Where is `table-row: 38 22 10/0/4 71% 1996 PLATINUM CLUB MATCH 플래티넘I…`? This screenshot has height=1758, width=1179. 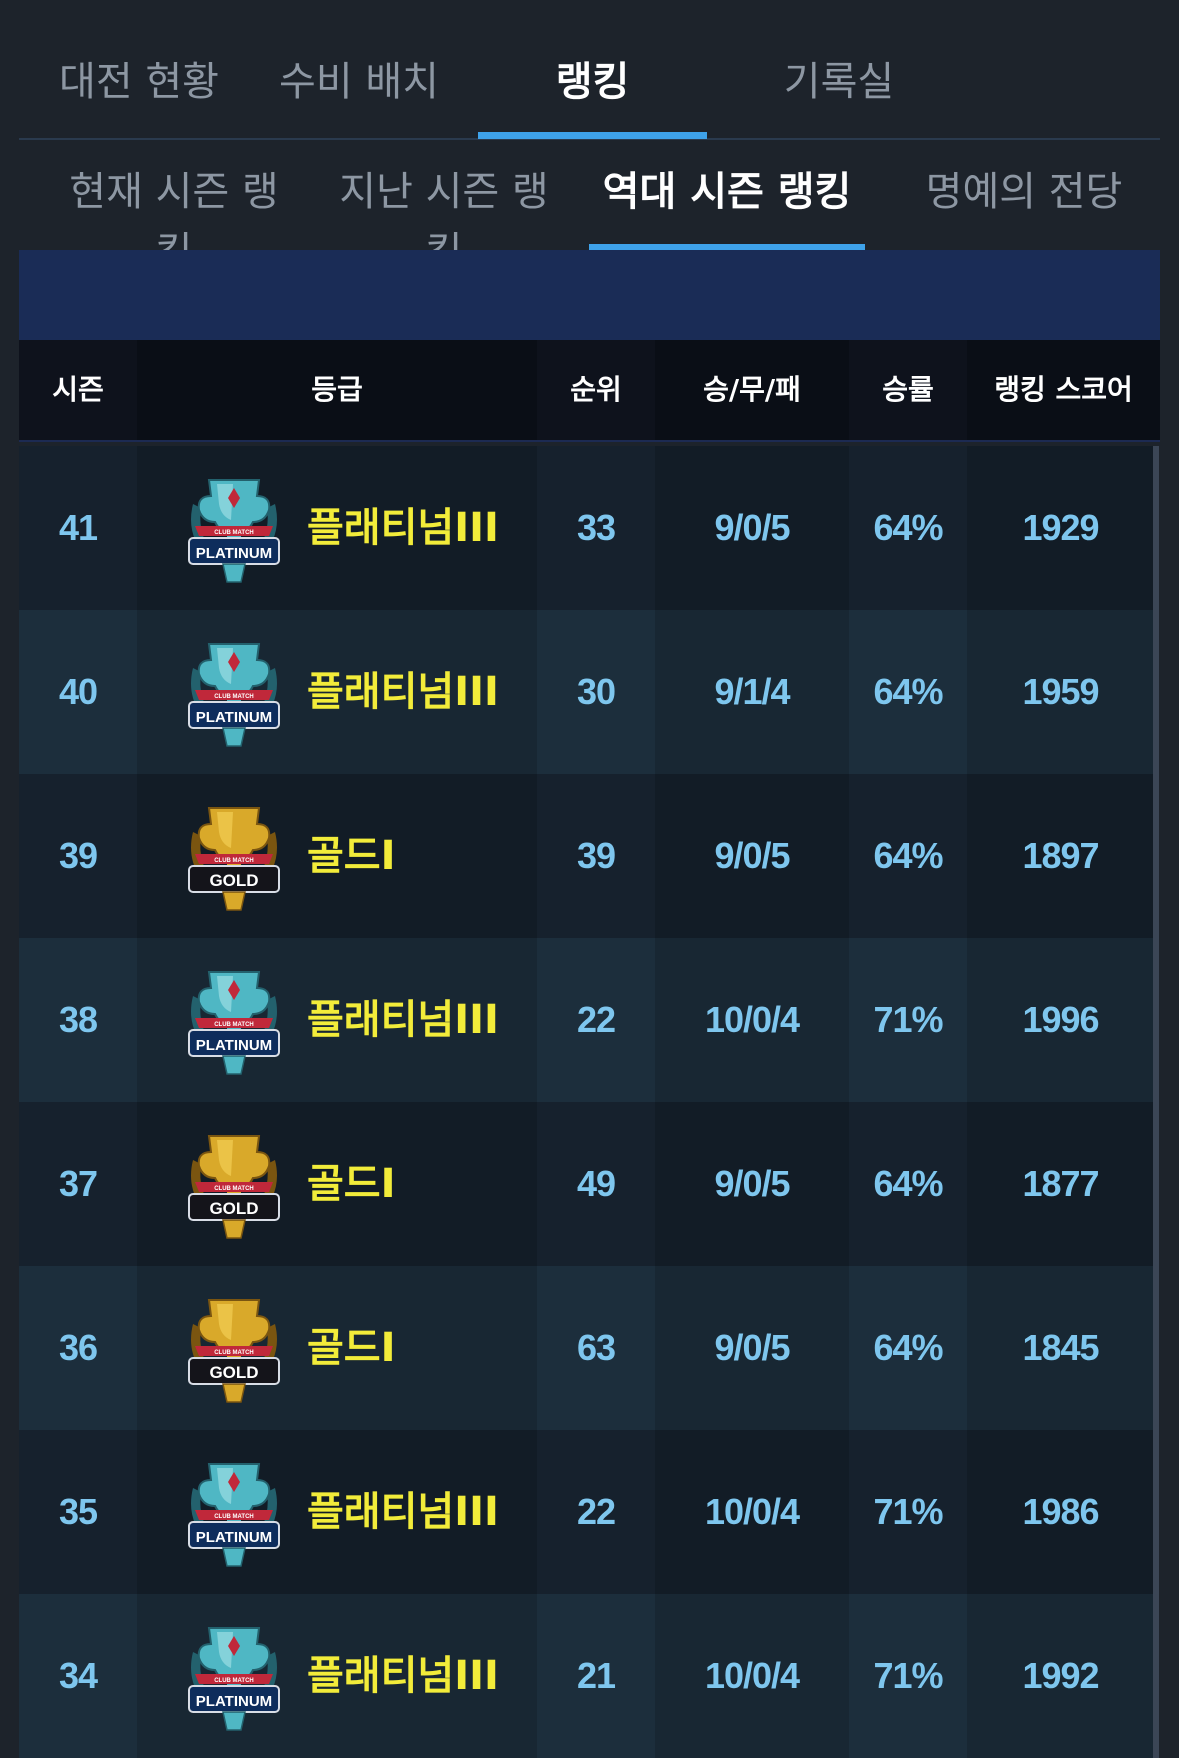 table-row: 38 22 10/0/4 71% 1996 PLATINUM CLUB MATCH 플래티넘I… is located at coordinates (586, 1020).